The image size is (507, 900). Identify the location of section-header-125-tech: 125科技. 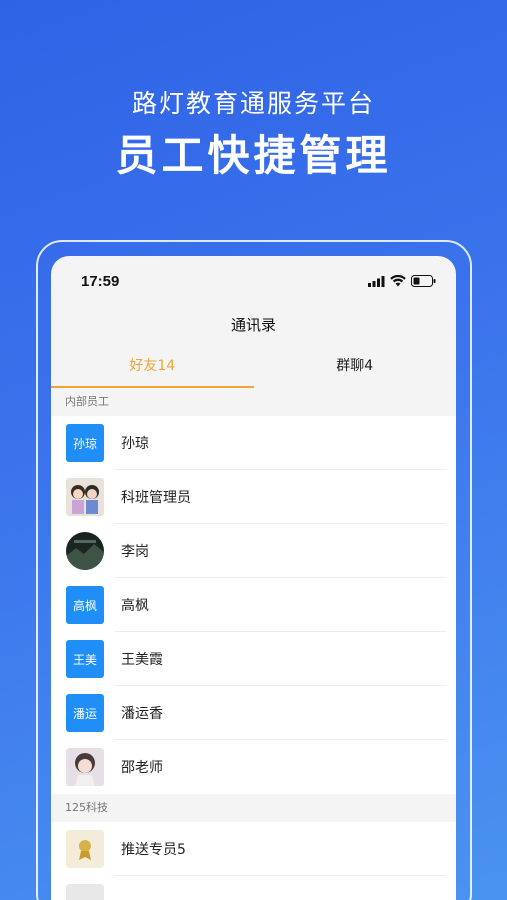
(253, 808).